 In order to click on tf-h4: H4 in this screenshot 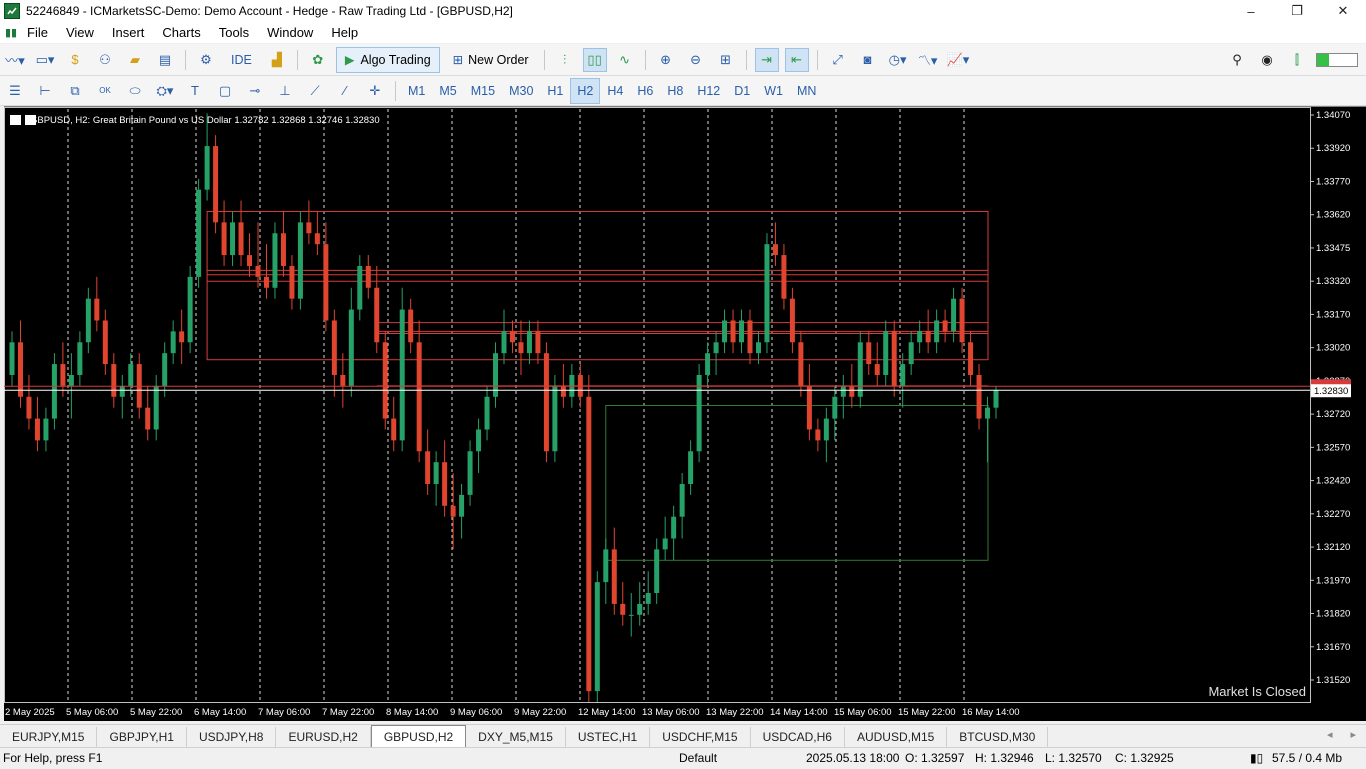, I will do `click(615, 91)`.